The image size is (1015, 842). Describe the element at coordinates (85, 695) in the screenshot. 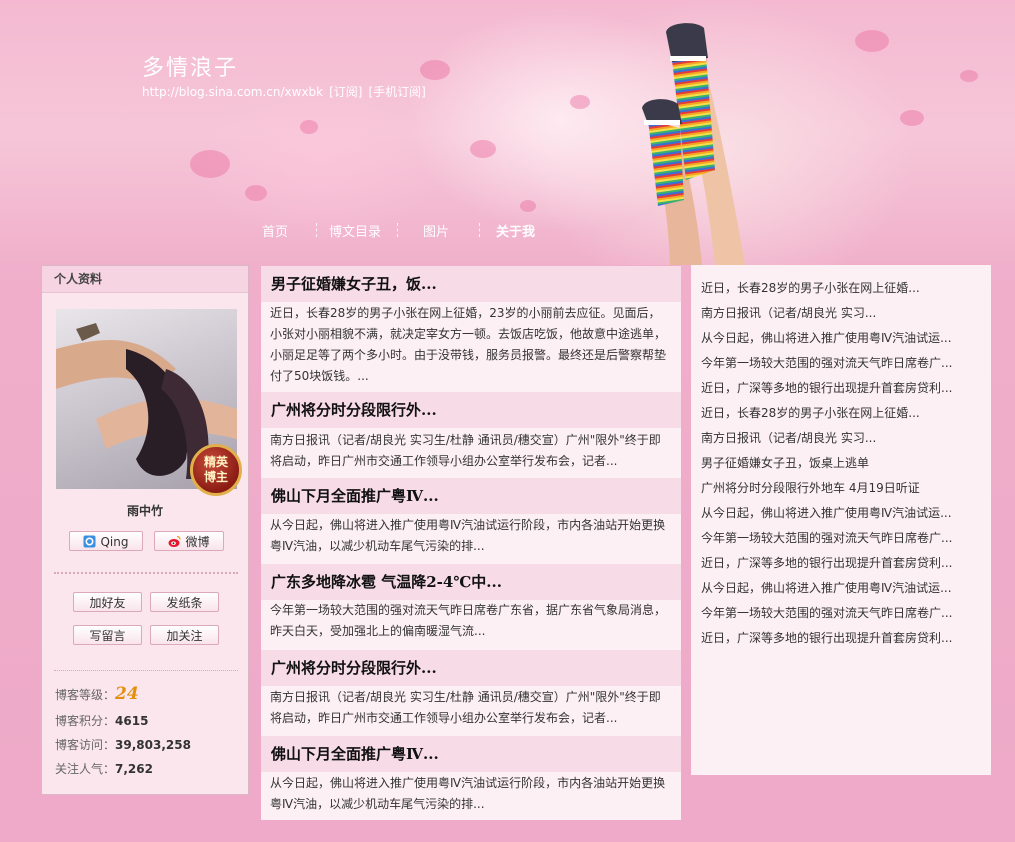

I see `blog-level-label: 博客等级：` at that location.